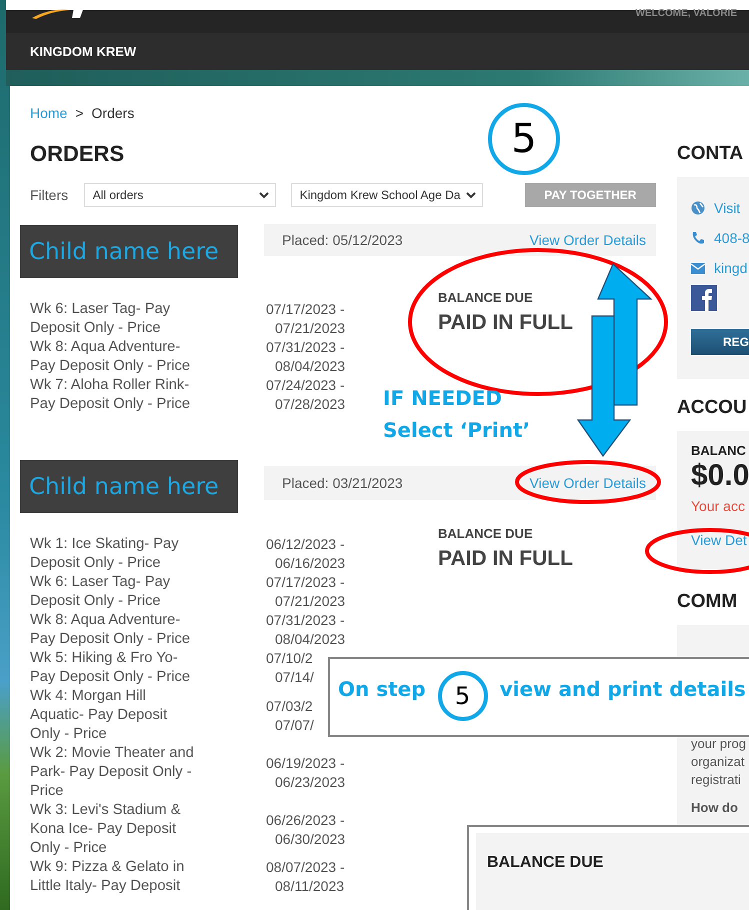 The height and width of the screenshot is (910, 749). I want to click on placed-date: Placed: 05/12/2023, so click(342, 240).